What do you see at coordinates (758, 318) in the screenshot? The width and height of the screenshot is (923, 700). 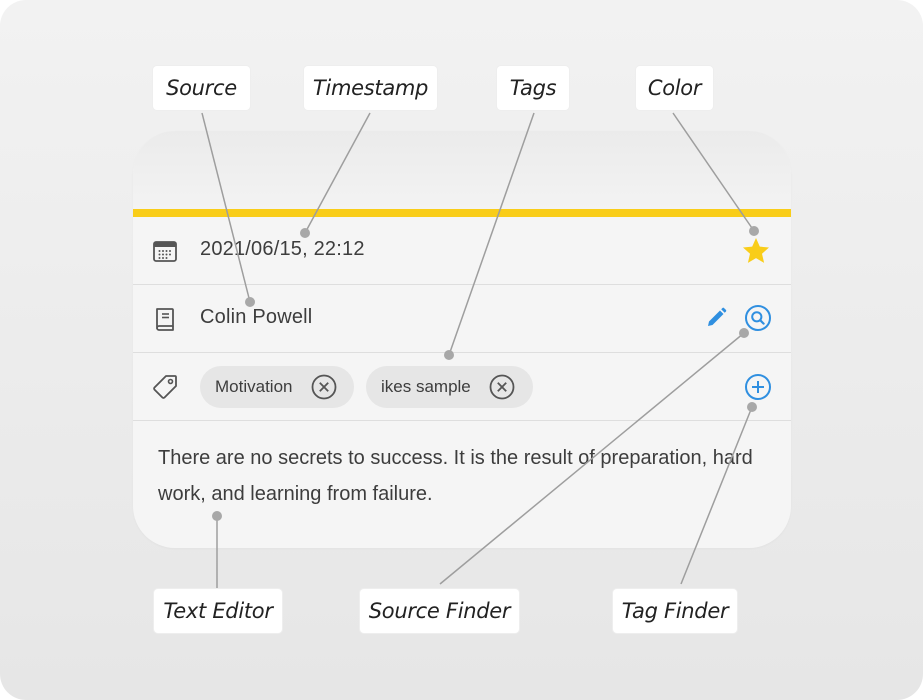 I see `search-icon` at bounding box center [758, 318].